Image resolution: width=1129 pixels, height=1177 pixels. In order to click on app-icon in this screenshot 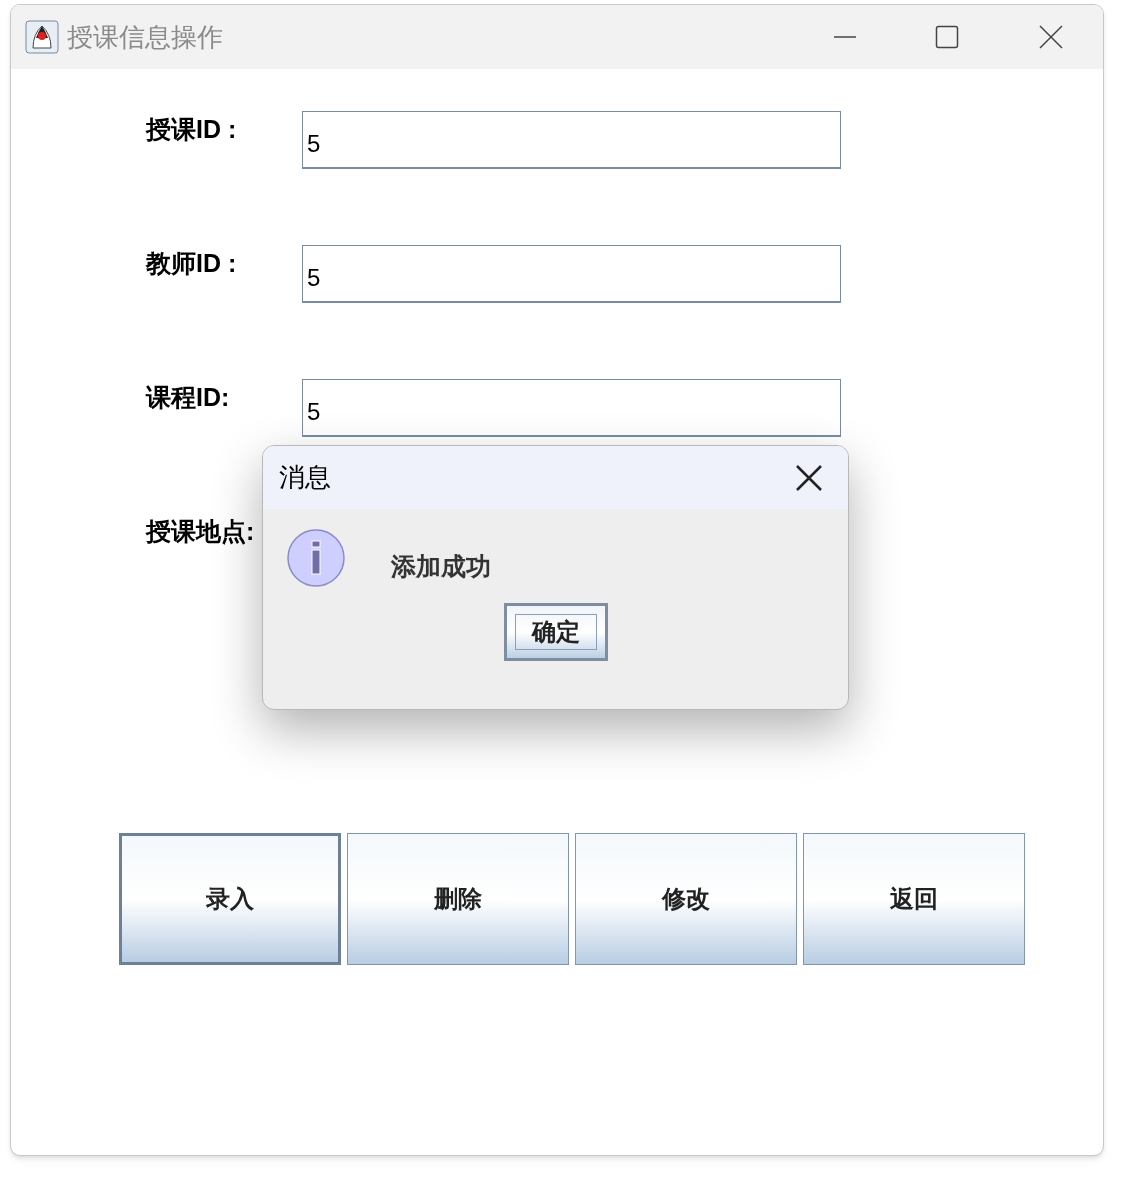, I will do `click(42, 37)`.